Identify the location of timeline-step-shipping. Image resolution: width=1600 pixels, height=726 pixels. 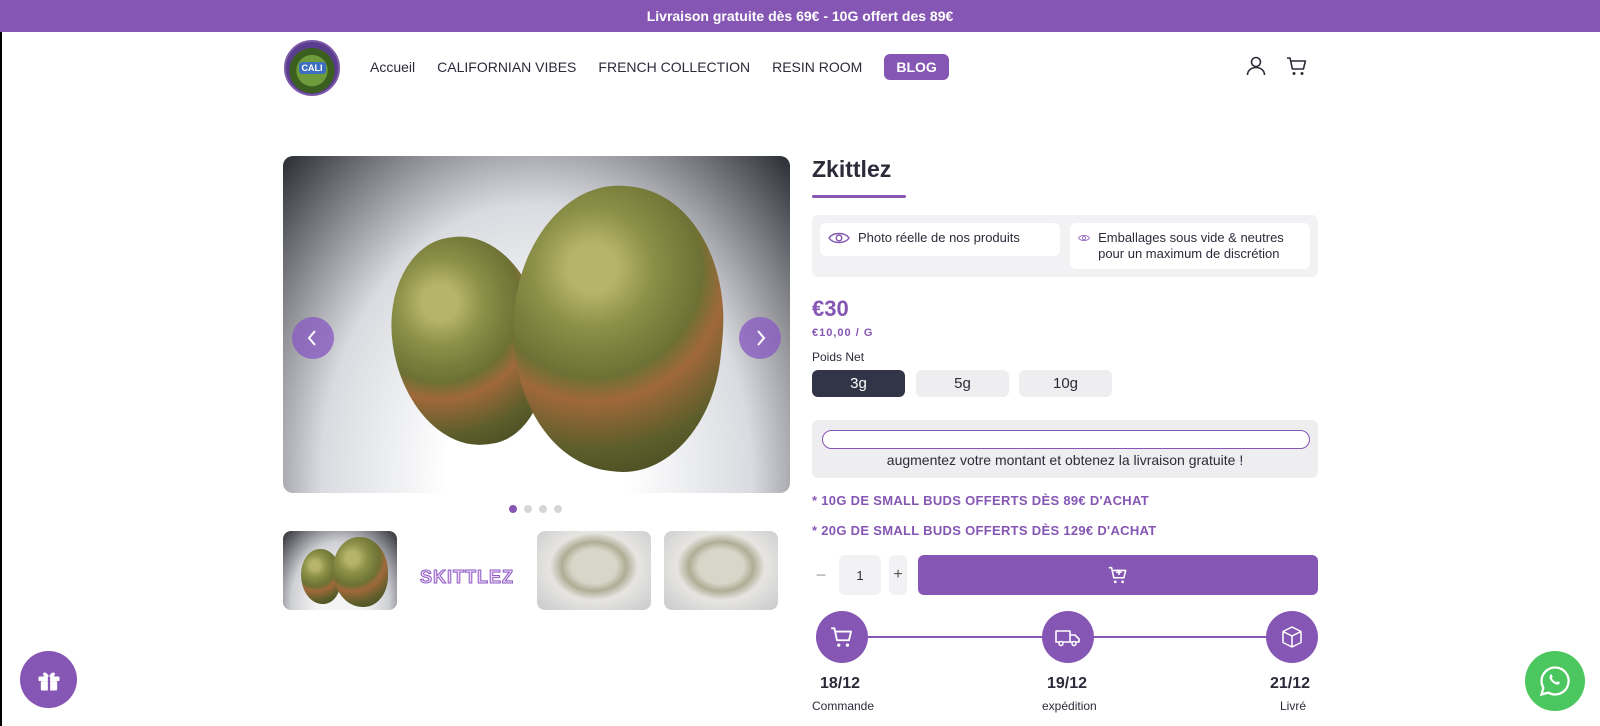
(1068, 637).